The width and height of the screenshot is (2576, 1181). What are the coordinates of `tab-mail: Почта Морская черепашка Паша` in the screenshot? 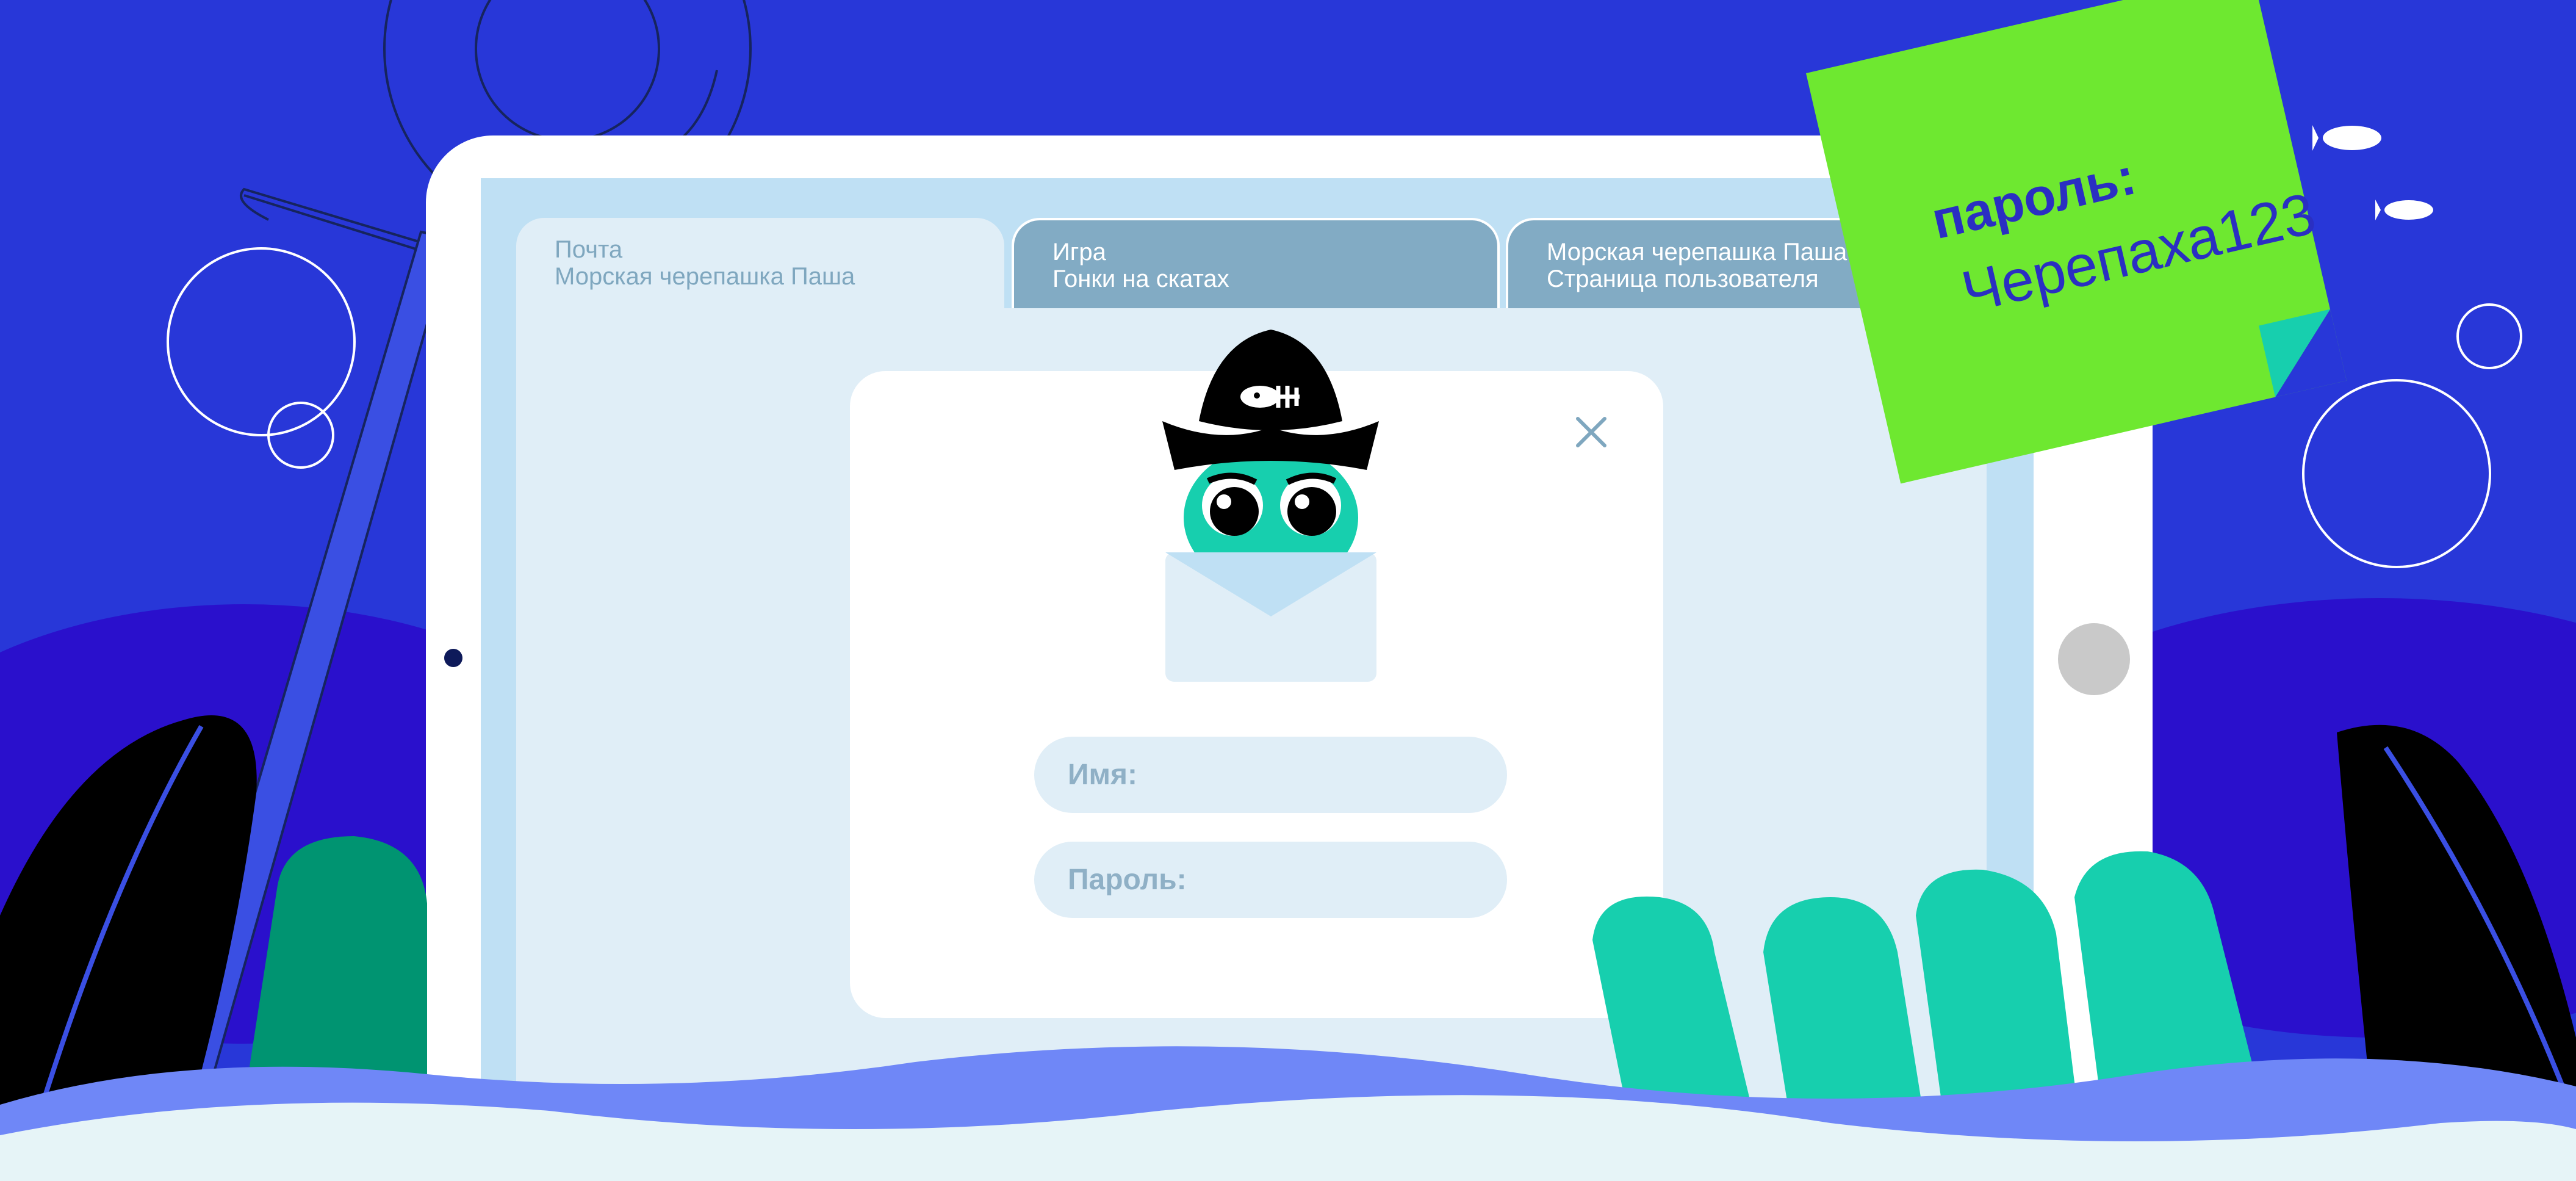 It's located at (760, 263).